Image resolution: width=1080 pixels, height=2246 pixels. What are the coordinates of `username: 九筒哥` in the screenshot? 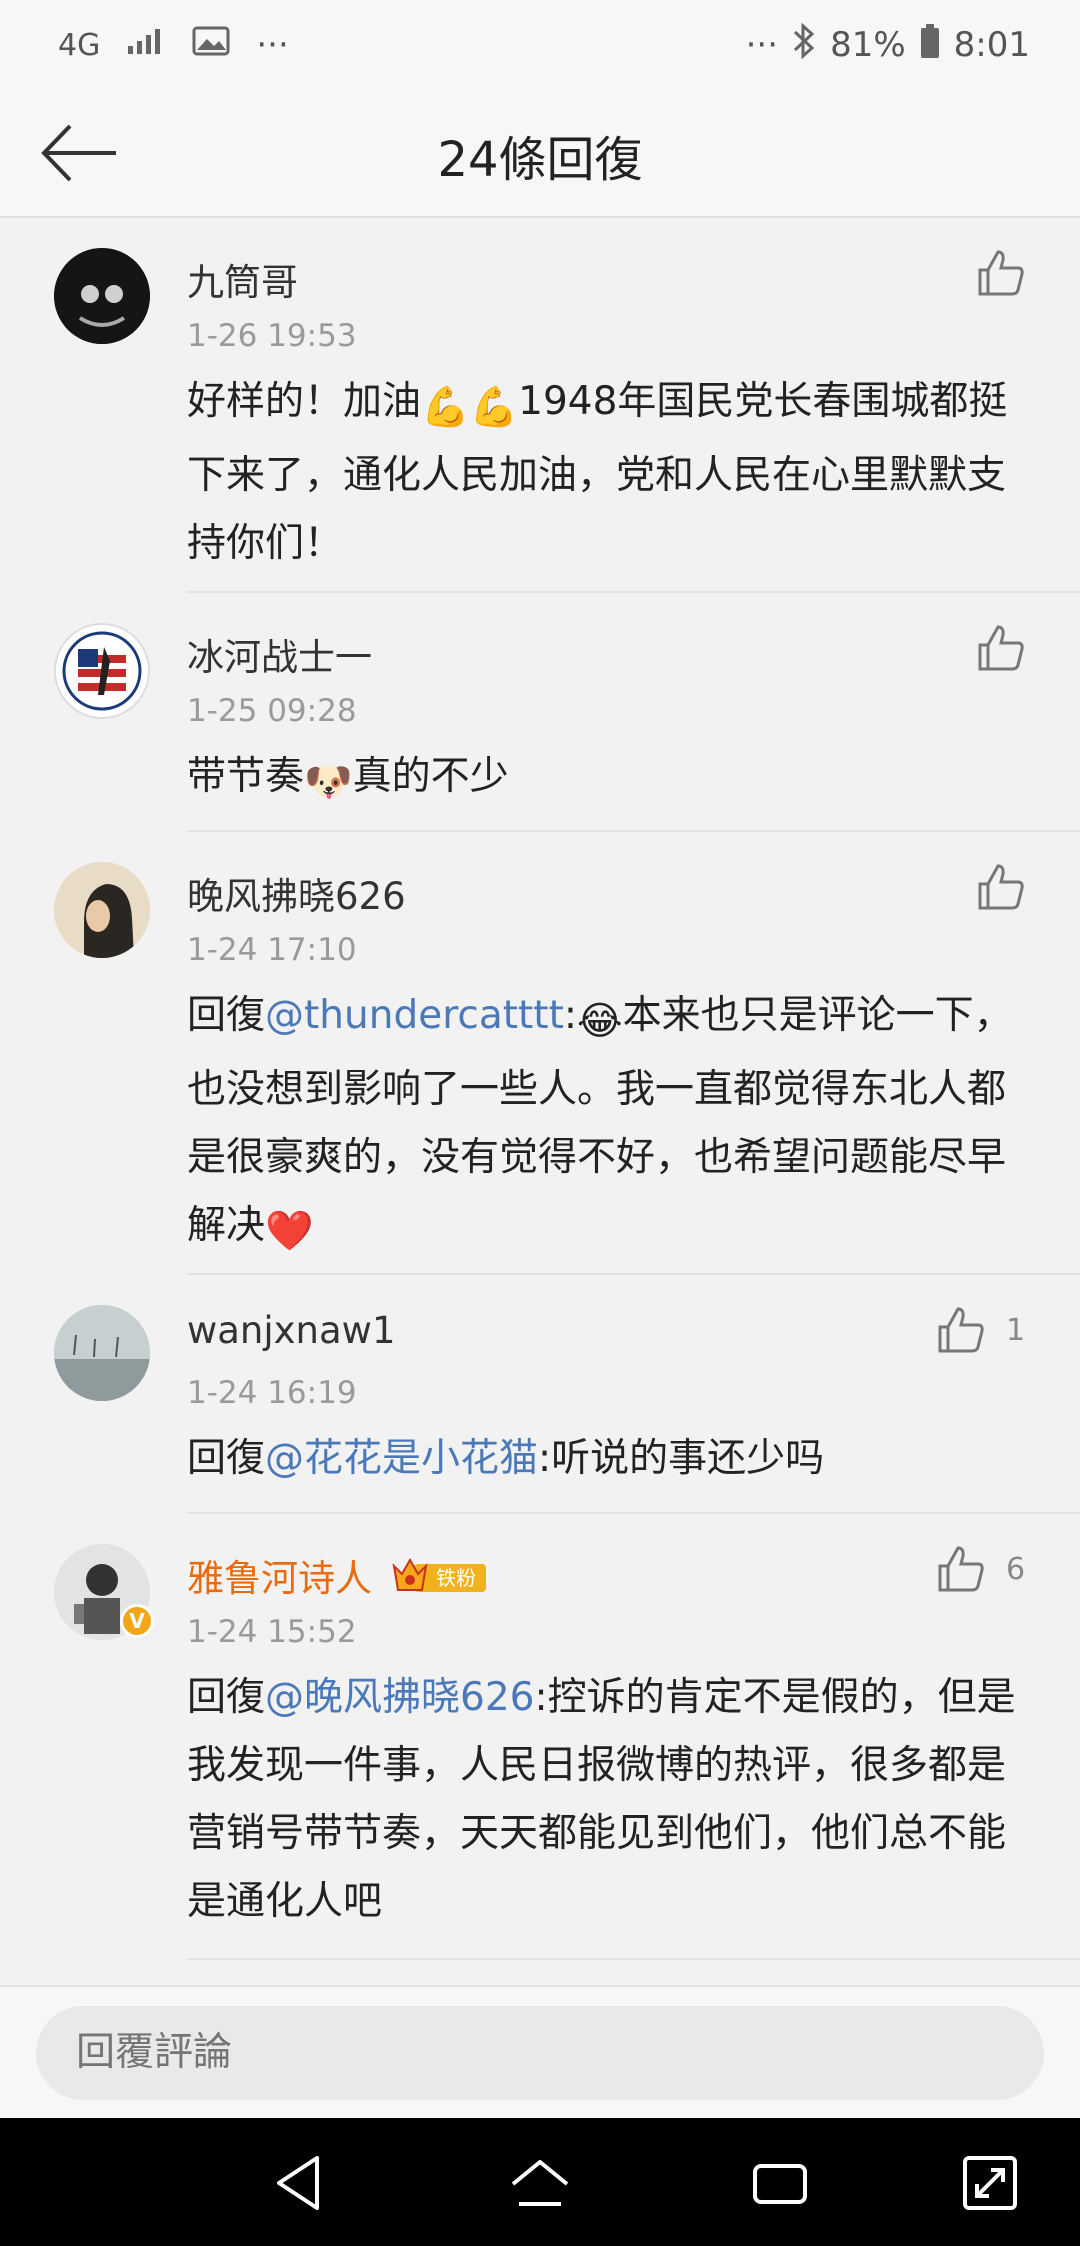 It's located at (242, 279).